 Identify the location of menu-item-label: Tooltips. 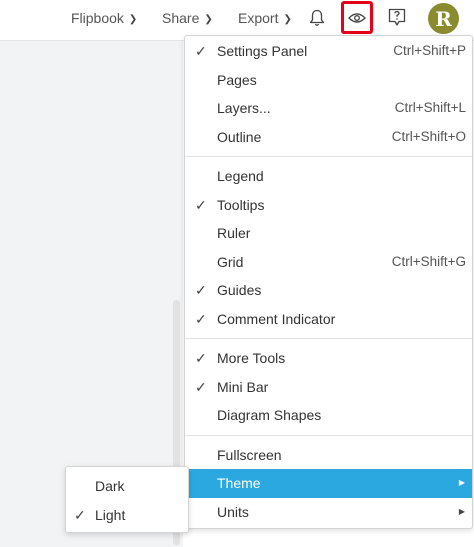
(241, 204).